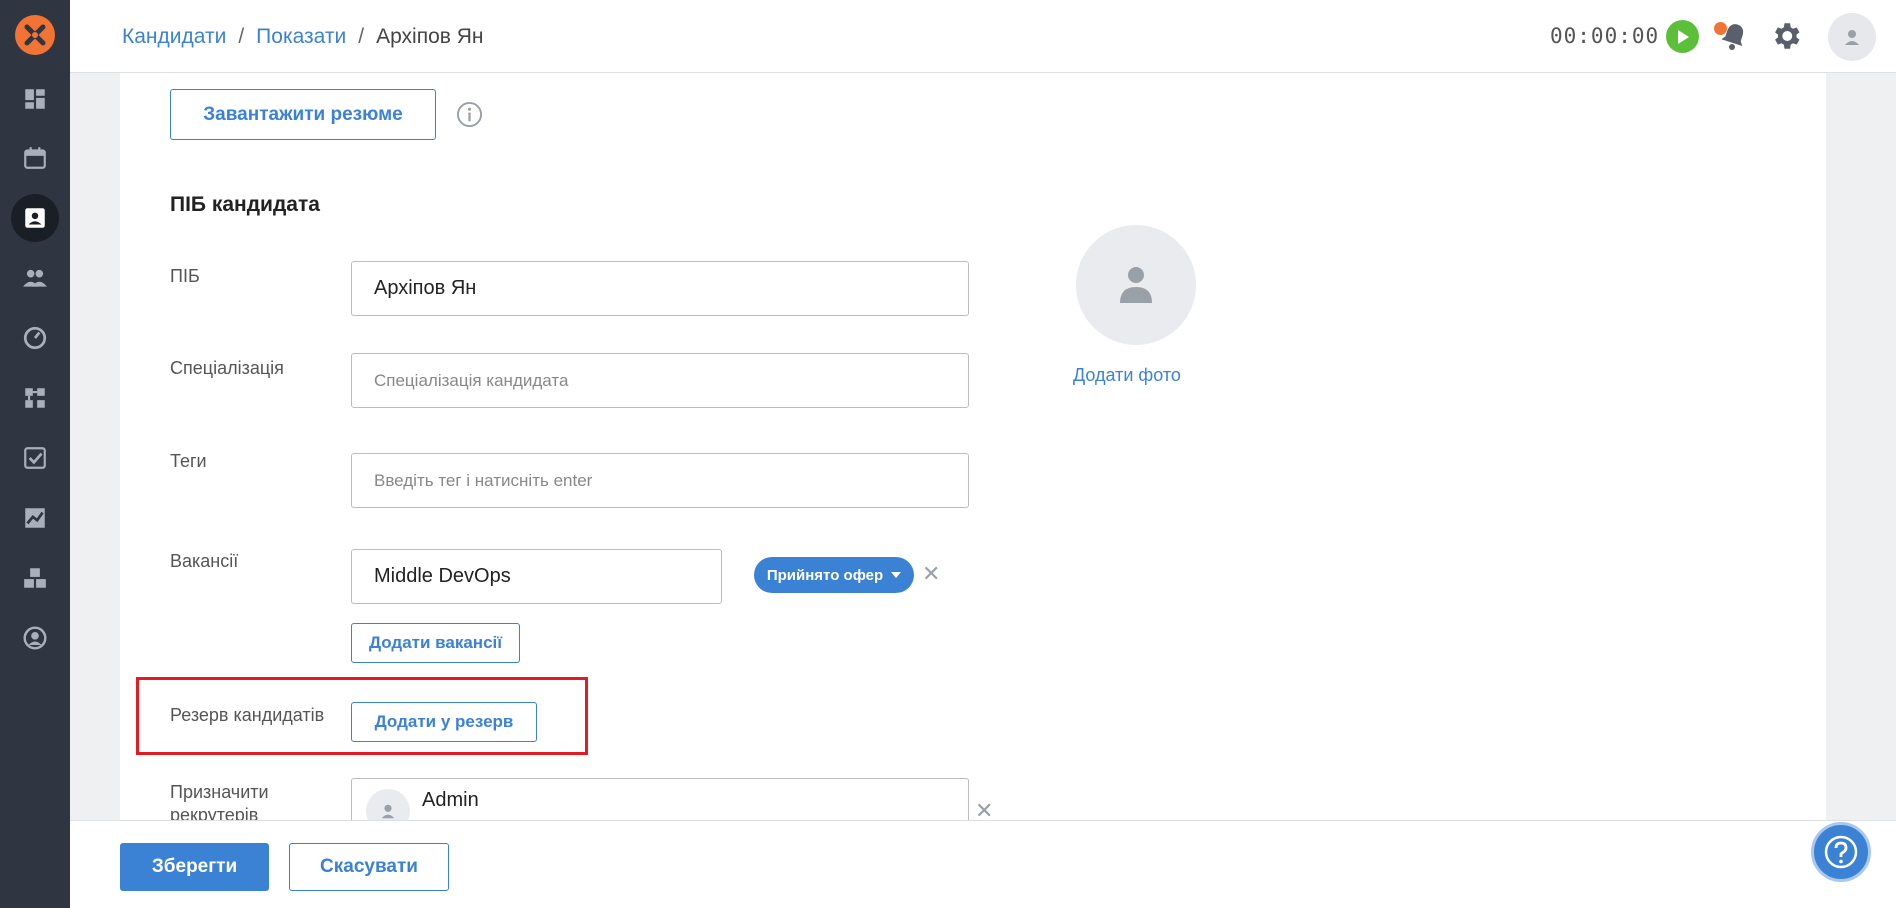 This screenshot has height=908, width=1896. Describe the element at coordinates (435, 643) in the screenshot. I see `add-vacancies-button: Додати вакансії` at that location.